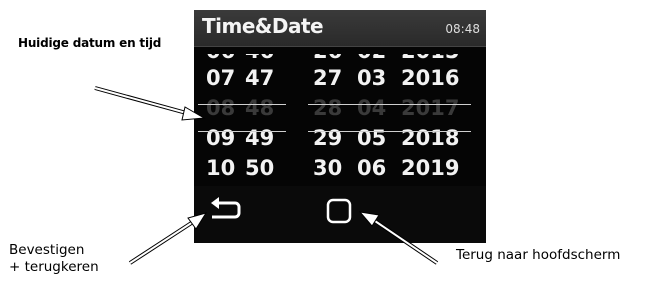 This screenshot has height=282, width=647. Describe the element at coordinates (388, 171) in the screenshot. I see `date-row: 30 06 2019` at that location.